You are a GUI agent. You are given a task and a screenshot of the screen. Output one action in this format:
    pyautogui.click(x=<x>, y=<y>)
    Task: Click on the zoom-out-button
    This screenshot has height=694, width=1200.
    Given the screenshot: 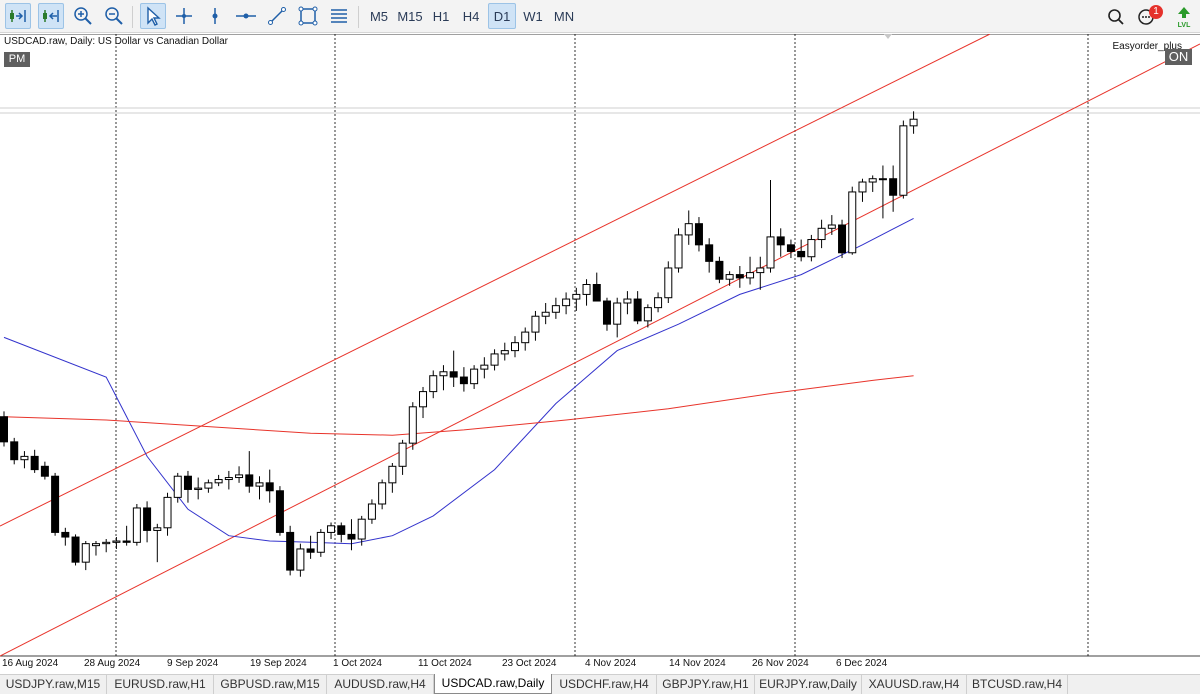 What is the action you would take?
    pyautogui.click(x=114, y=16)
    